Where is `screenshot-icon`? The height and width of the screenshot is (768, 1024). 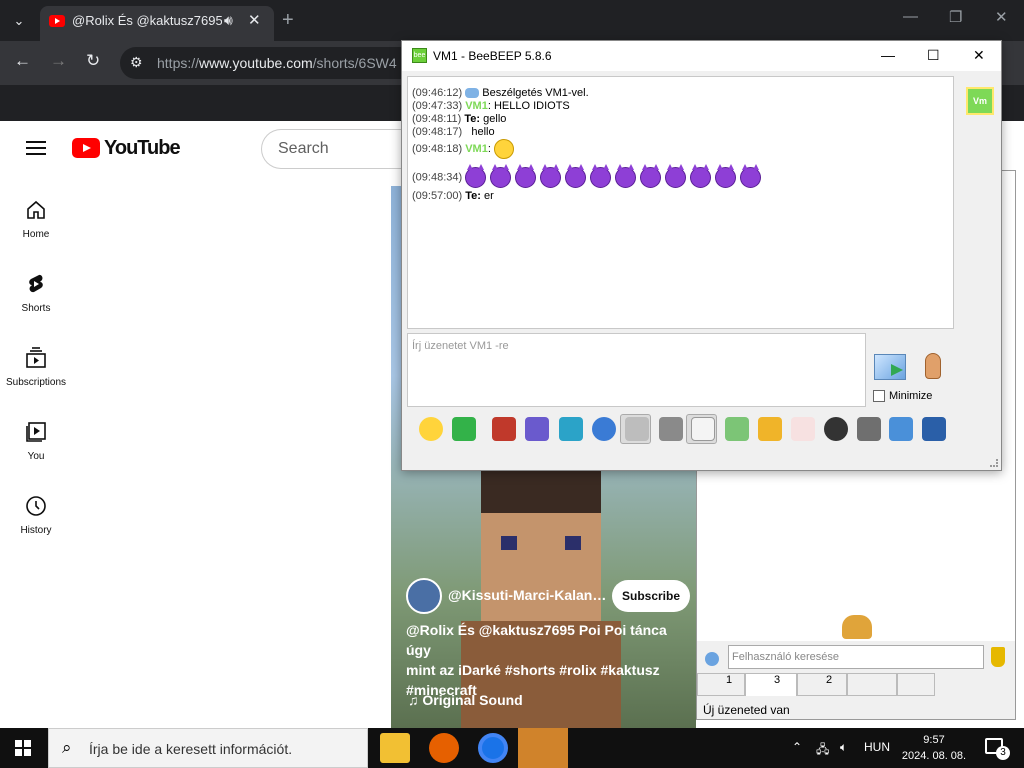 screenshot-icon is located at coordinates (836, 429).